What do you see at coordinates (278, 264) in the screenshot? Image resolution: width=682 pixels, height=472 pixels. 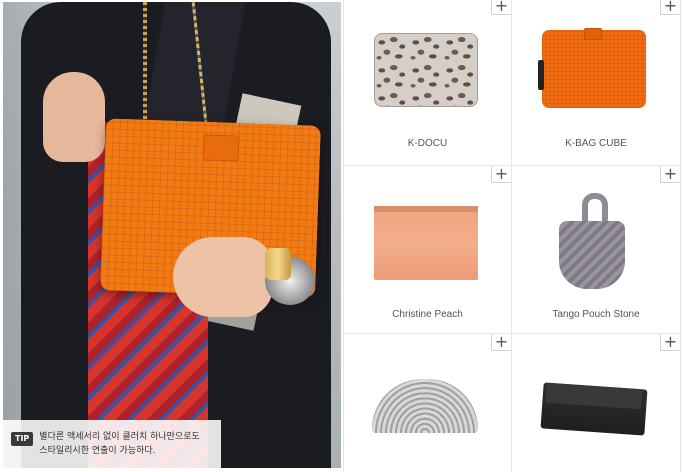 I see `gold-cuff` at bounding box center [278, 264].